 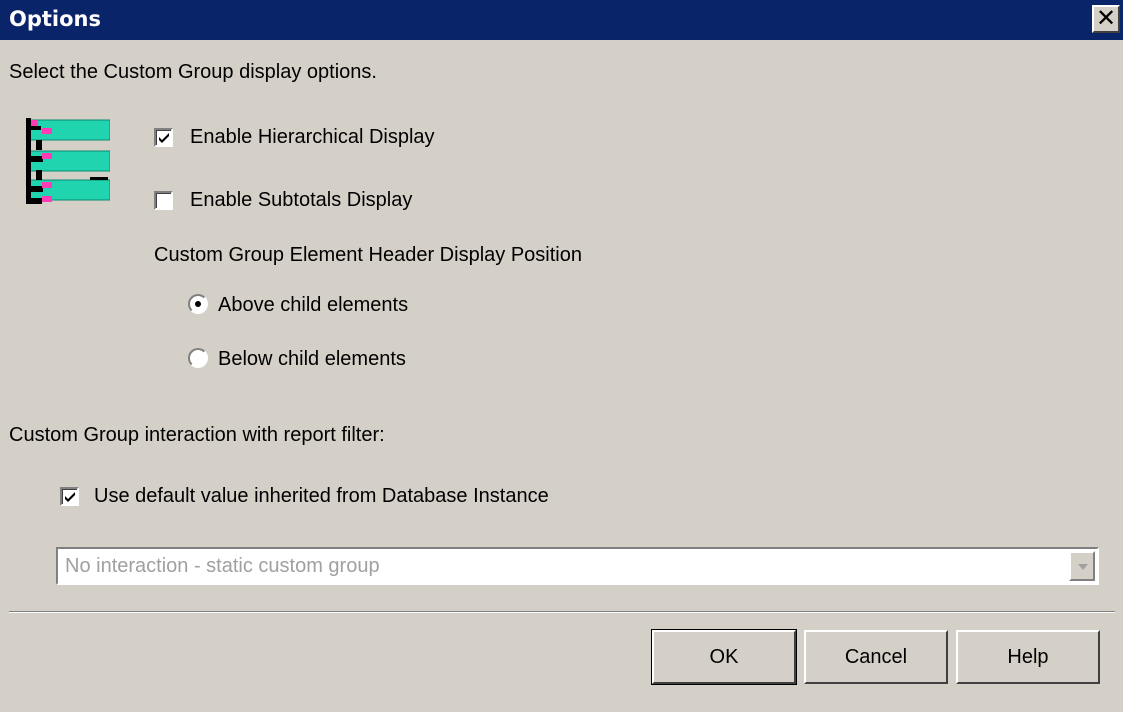 I want to click on dropdown-arrow-button, so click(x=1082, y=566).